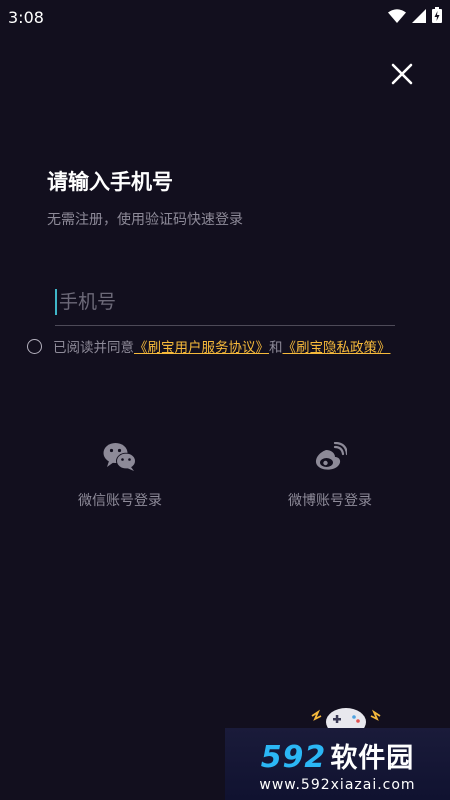 Image resolution: width=450 pixels, height=800 pixels. What do you see at coordinates (219, 301) in the screenshot?
I see `phone-input` at bounding box center [219, 301].